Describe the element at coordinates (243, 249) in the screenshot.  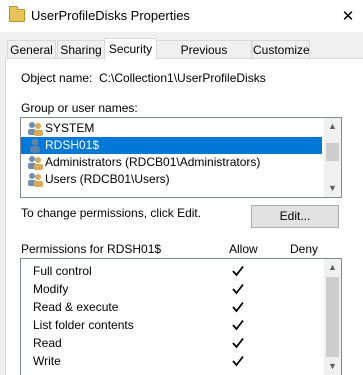
I see `allow-header: Allow` at that location.